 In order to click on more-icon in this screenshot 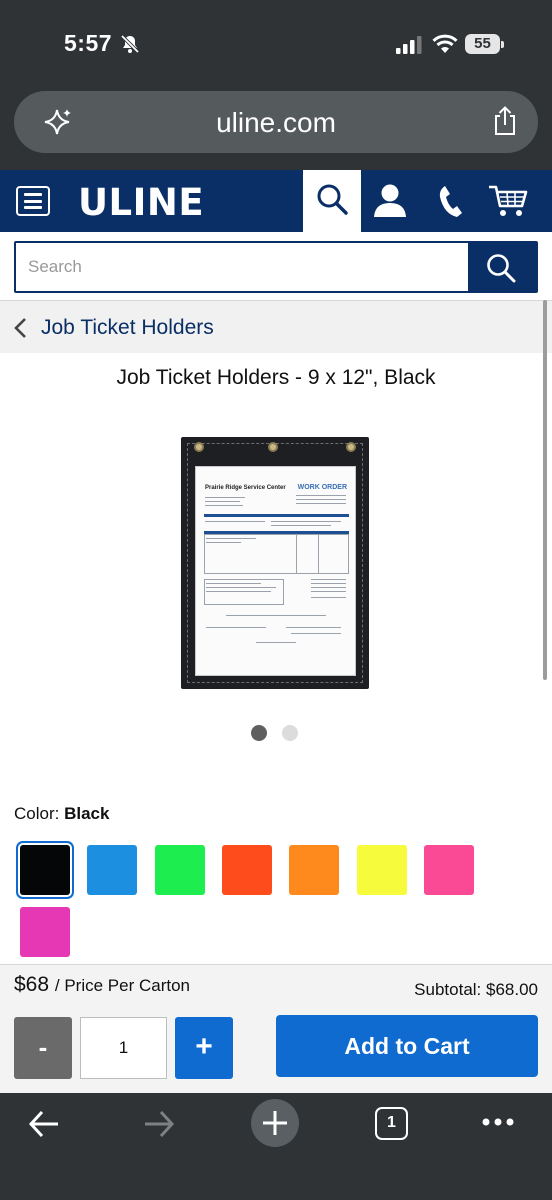, I will do `click(498, 1122)`.